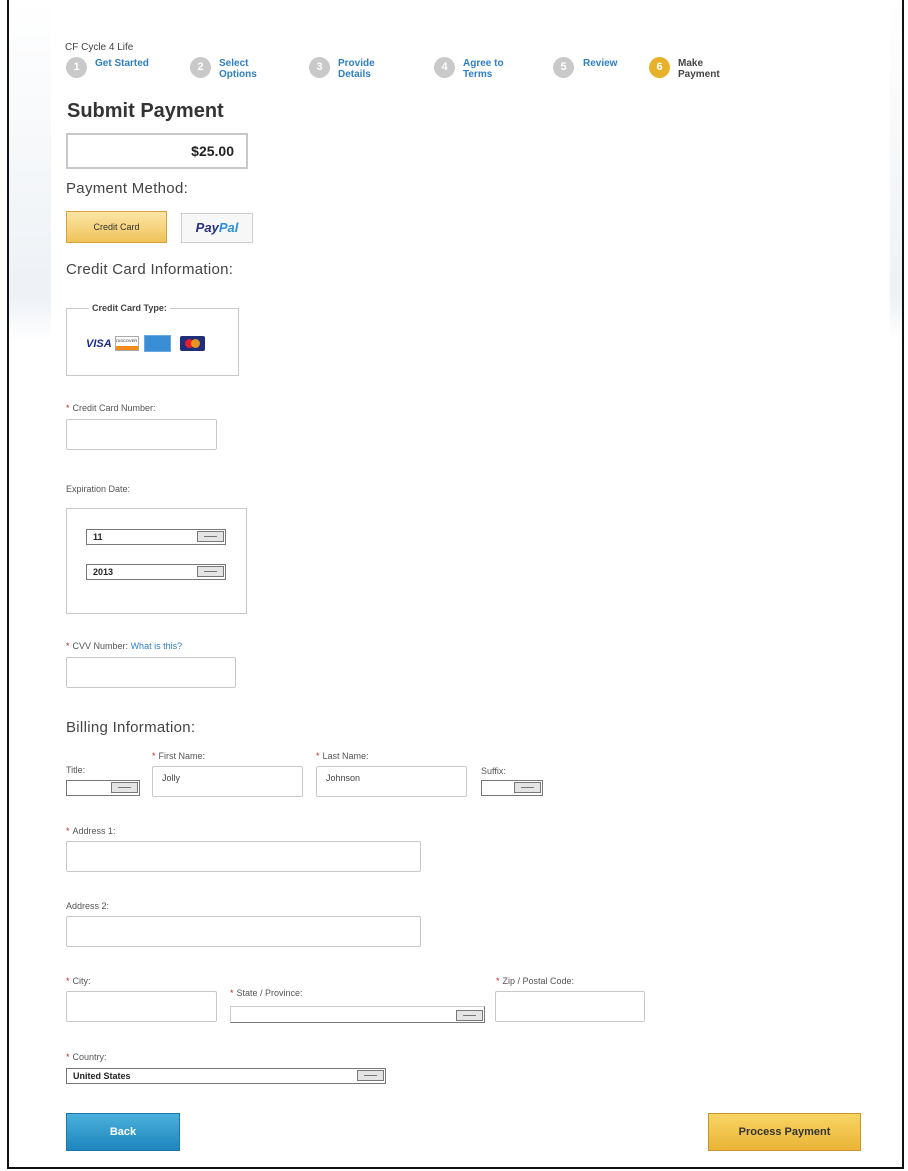  What do you see at coordinates (896, 583) in the screenshot?
I see `right-gutter` at bounding box center [896, 583].